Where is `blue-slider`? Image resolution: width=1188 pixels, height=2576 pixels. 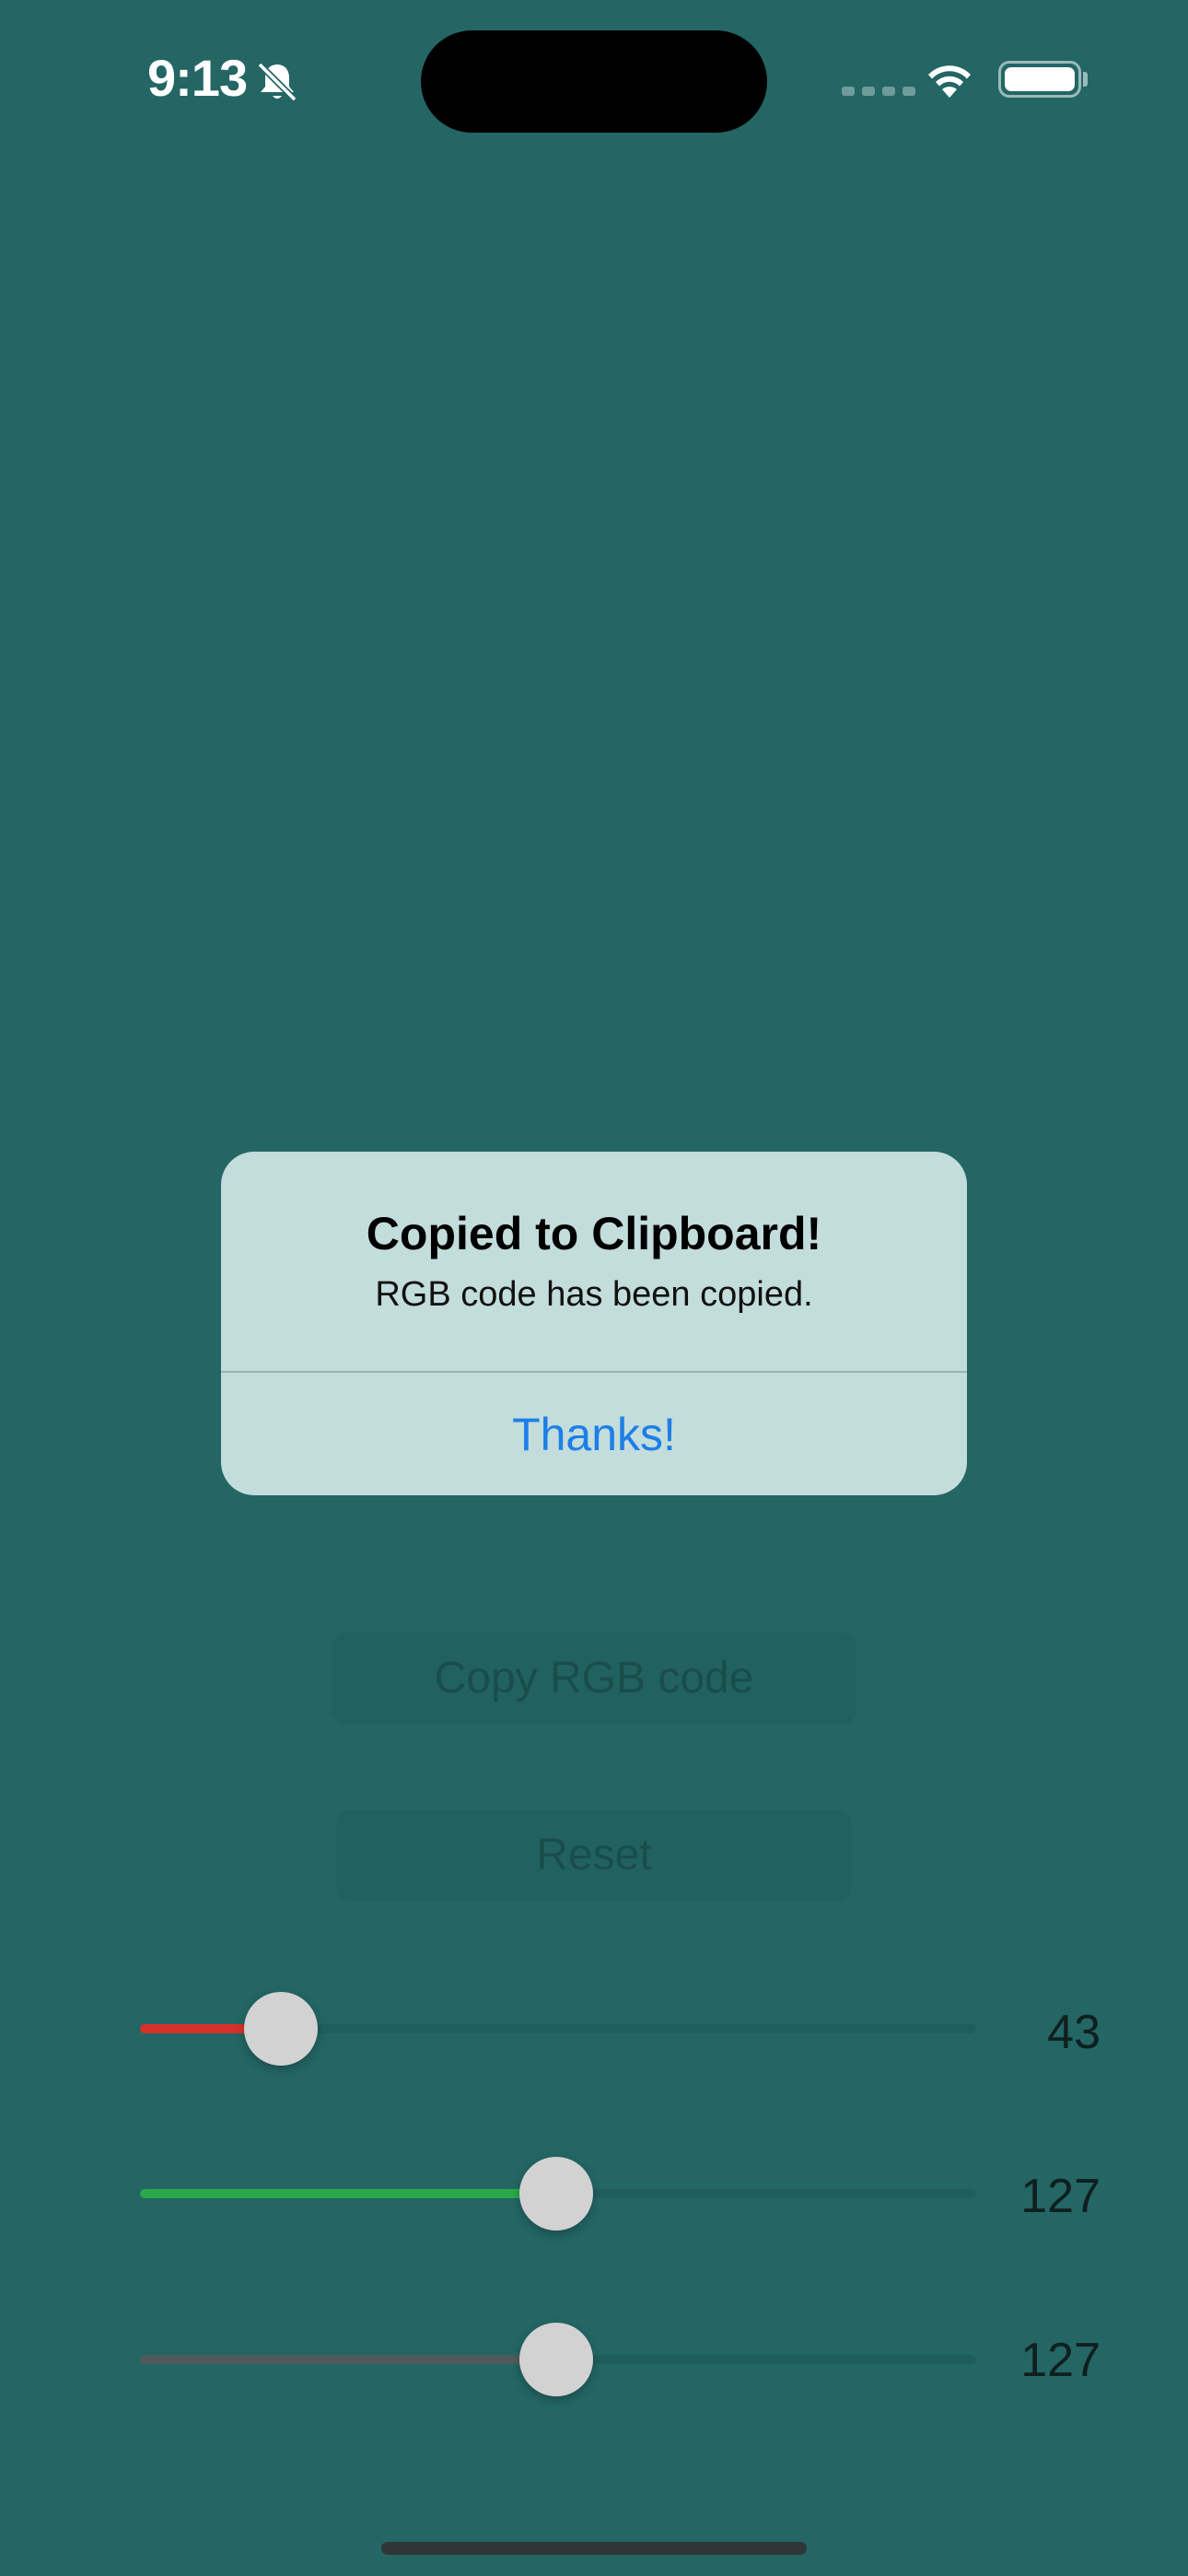
blue-slider is located at coordinates (558, 2359).